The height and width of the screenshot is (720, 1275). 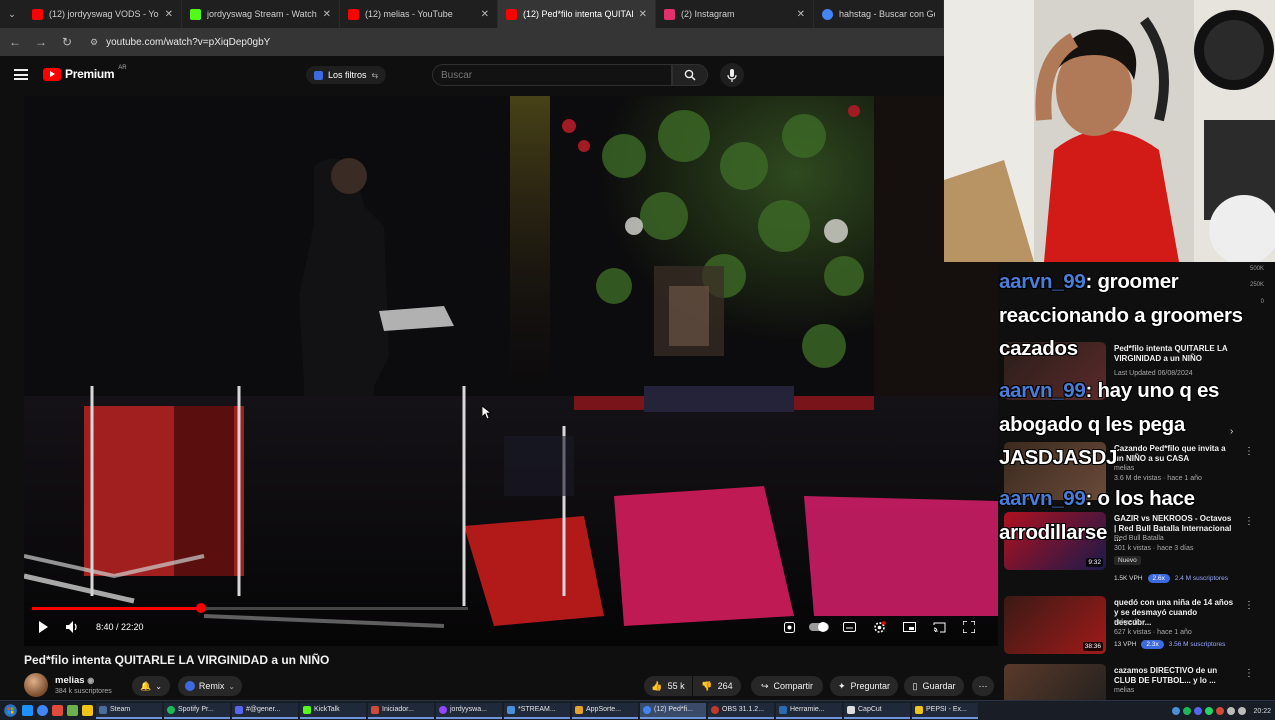 What do you see at coordinates (210, 686) in the screenshot?
I see `remix-button: Remix ⌄` at bounding box center [210, 686].